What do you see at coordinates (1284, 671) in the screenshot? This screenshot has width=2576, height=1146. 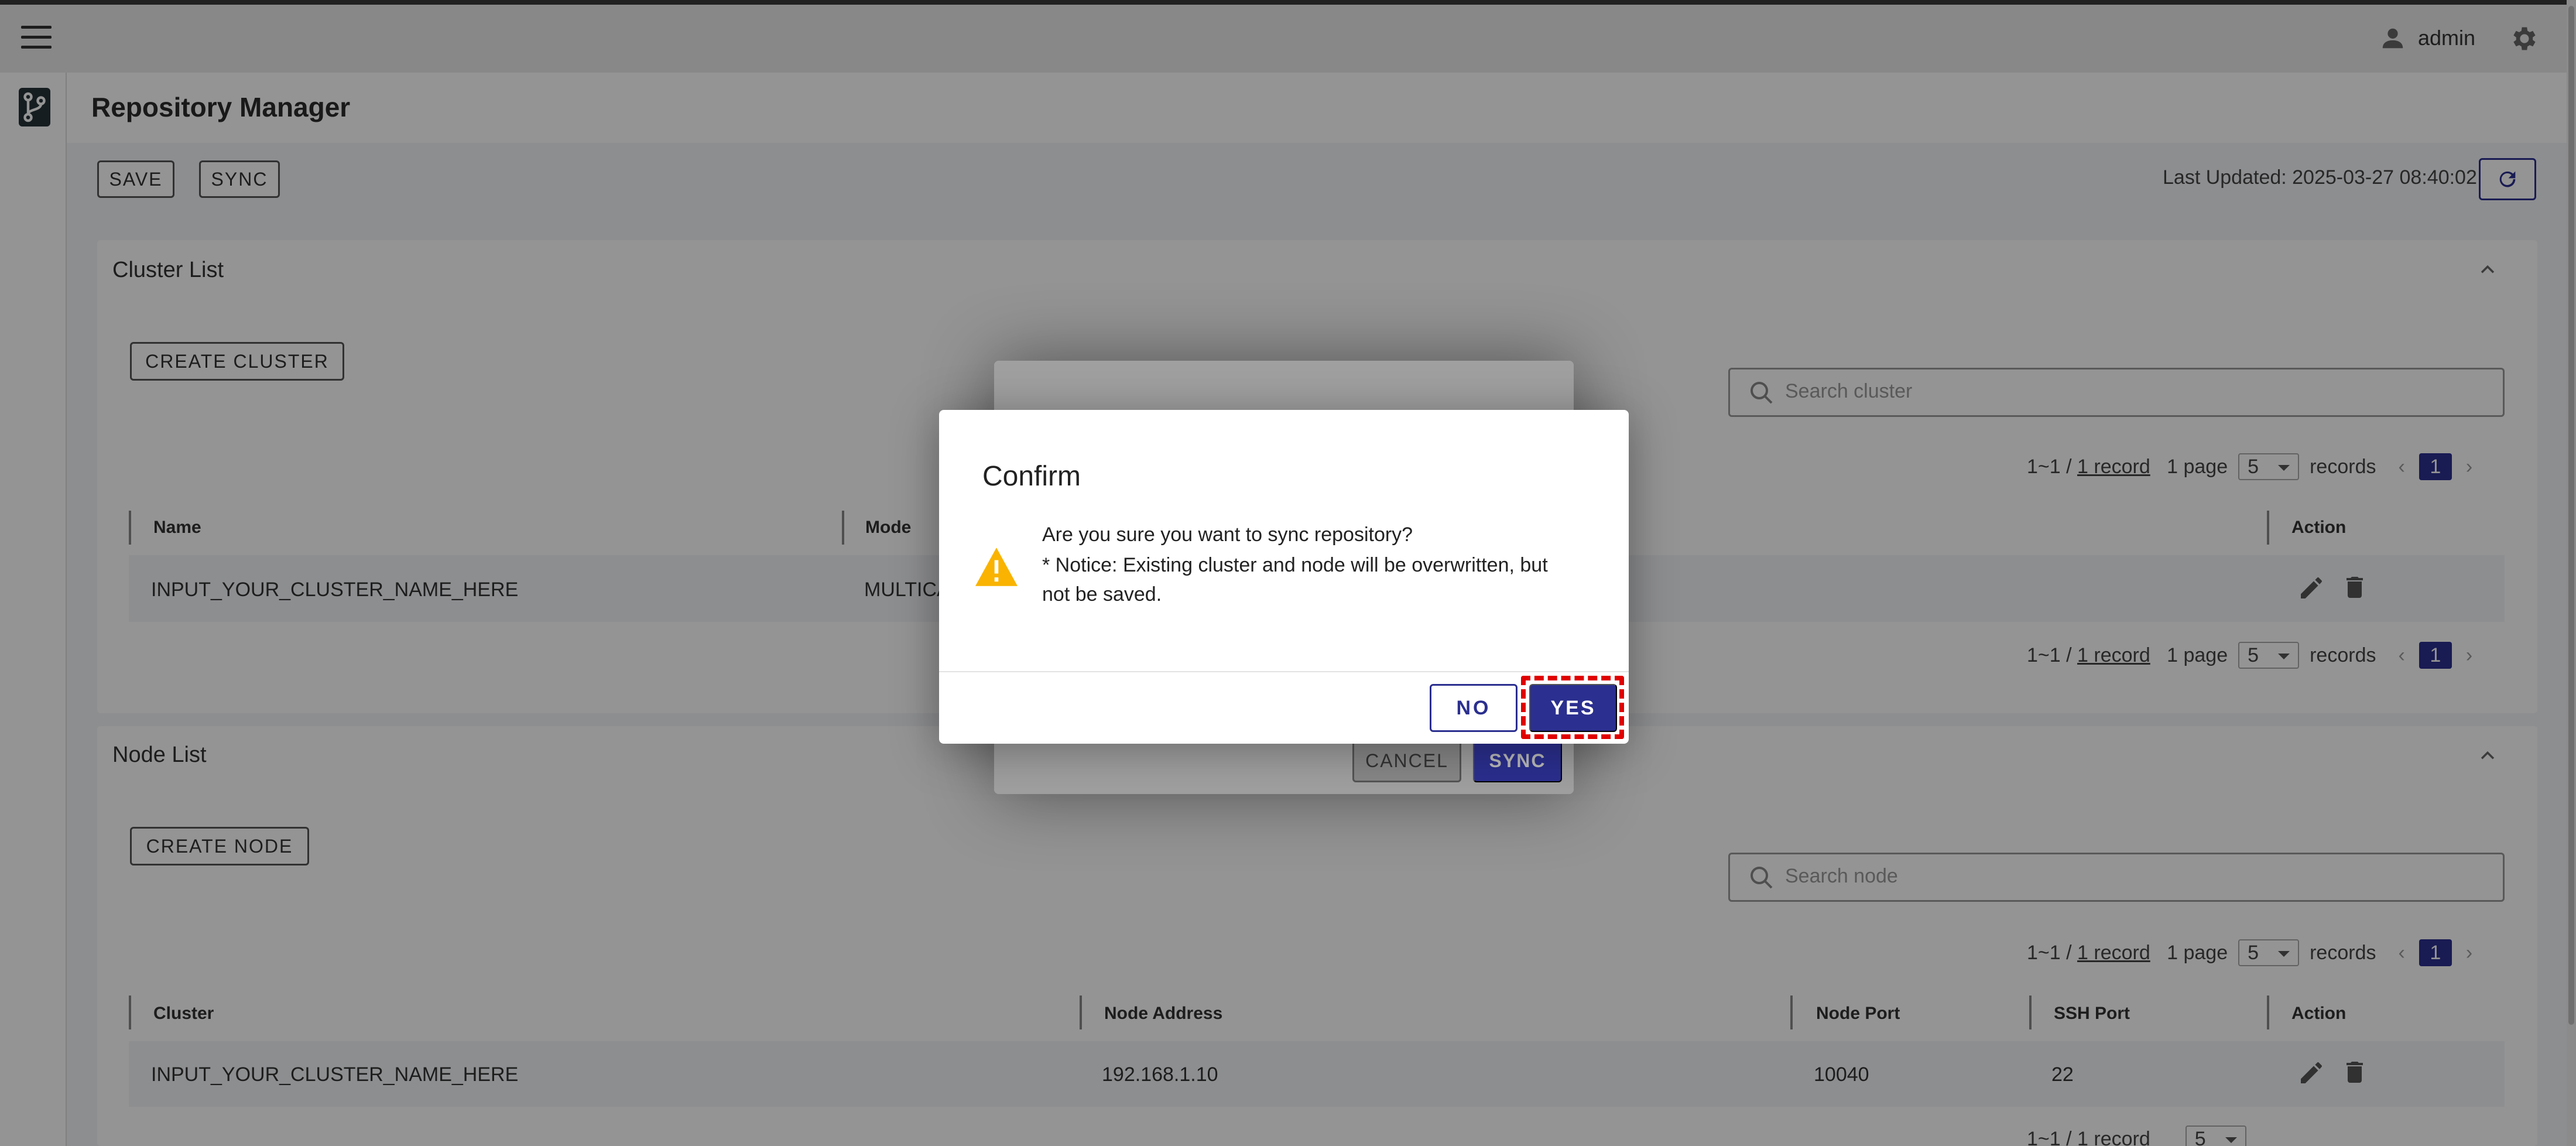 I see `dialog-divider` at bounding box center [1284, 671].